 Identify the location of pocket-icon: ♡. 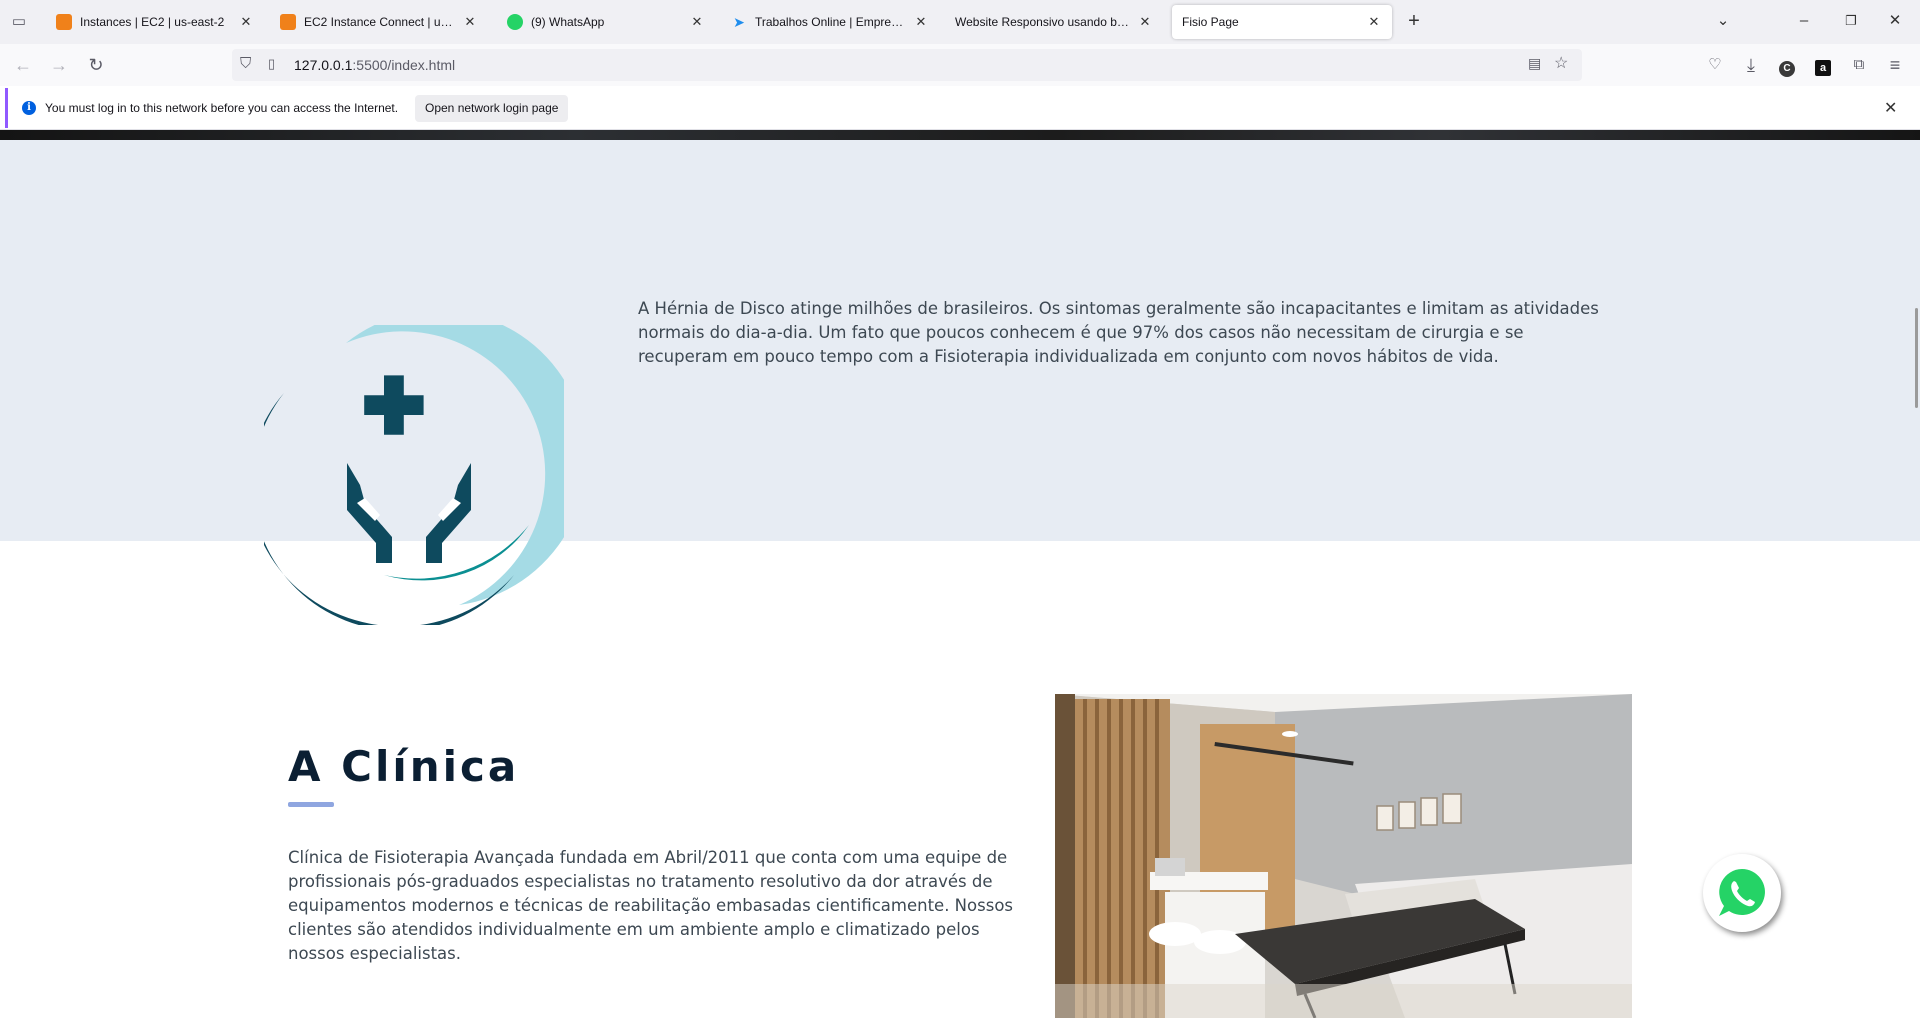
(1715, 65).